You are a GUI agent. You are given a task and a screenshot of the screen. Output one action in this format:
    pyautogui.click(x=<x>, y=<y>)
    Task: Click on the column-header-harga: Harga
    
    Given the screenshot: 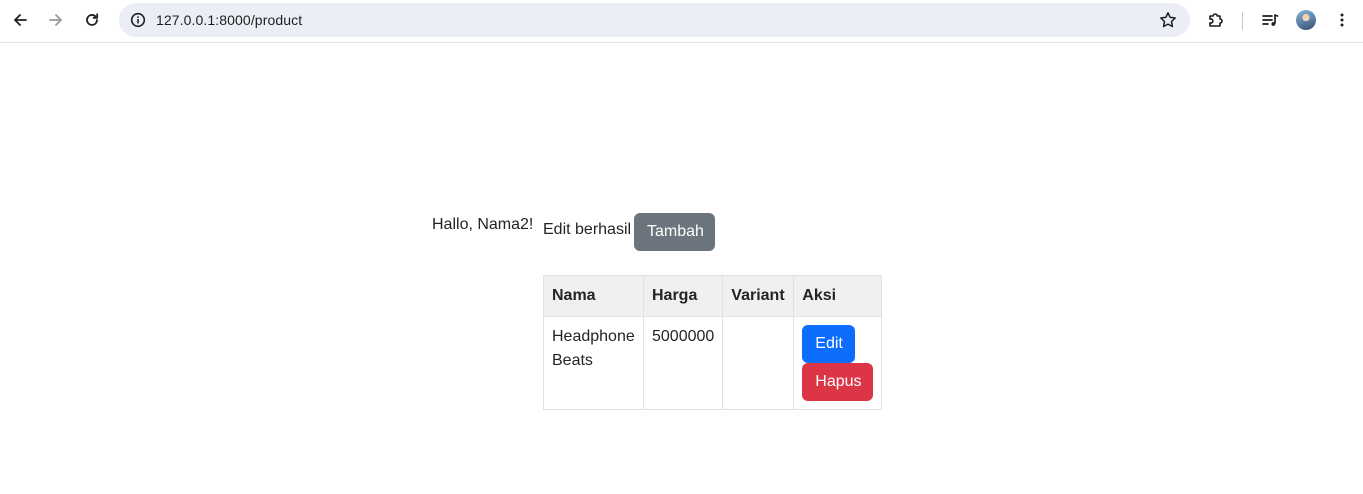 What is the action you would take?
    pyautogui.click(x=683, y=296)
    